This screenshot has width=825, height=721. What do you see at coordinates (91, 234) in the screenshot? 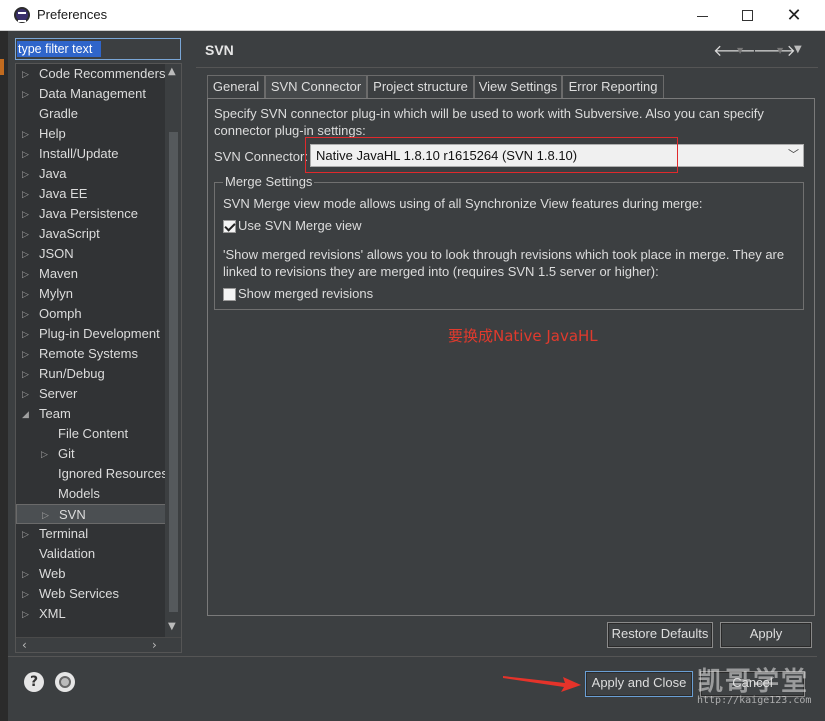
I see `tree-item: ▷ JavaScript` at bounding box center [91, 234].